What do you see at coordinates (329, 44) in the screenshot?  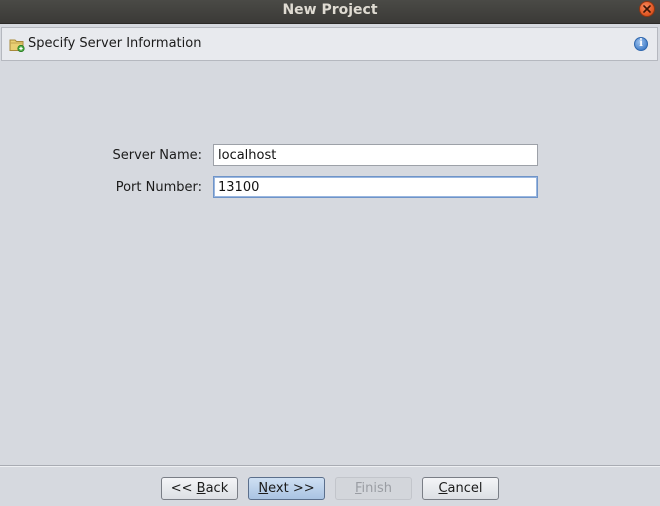 I see `step-header: Specify Server Information i` at bounding box center [329, 44].